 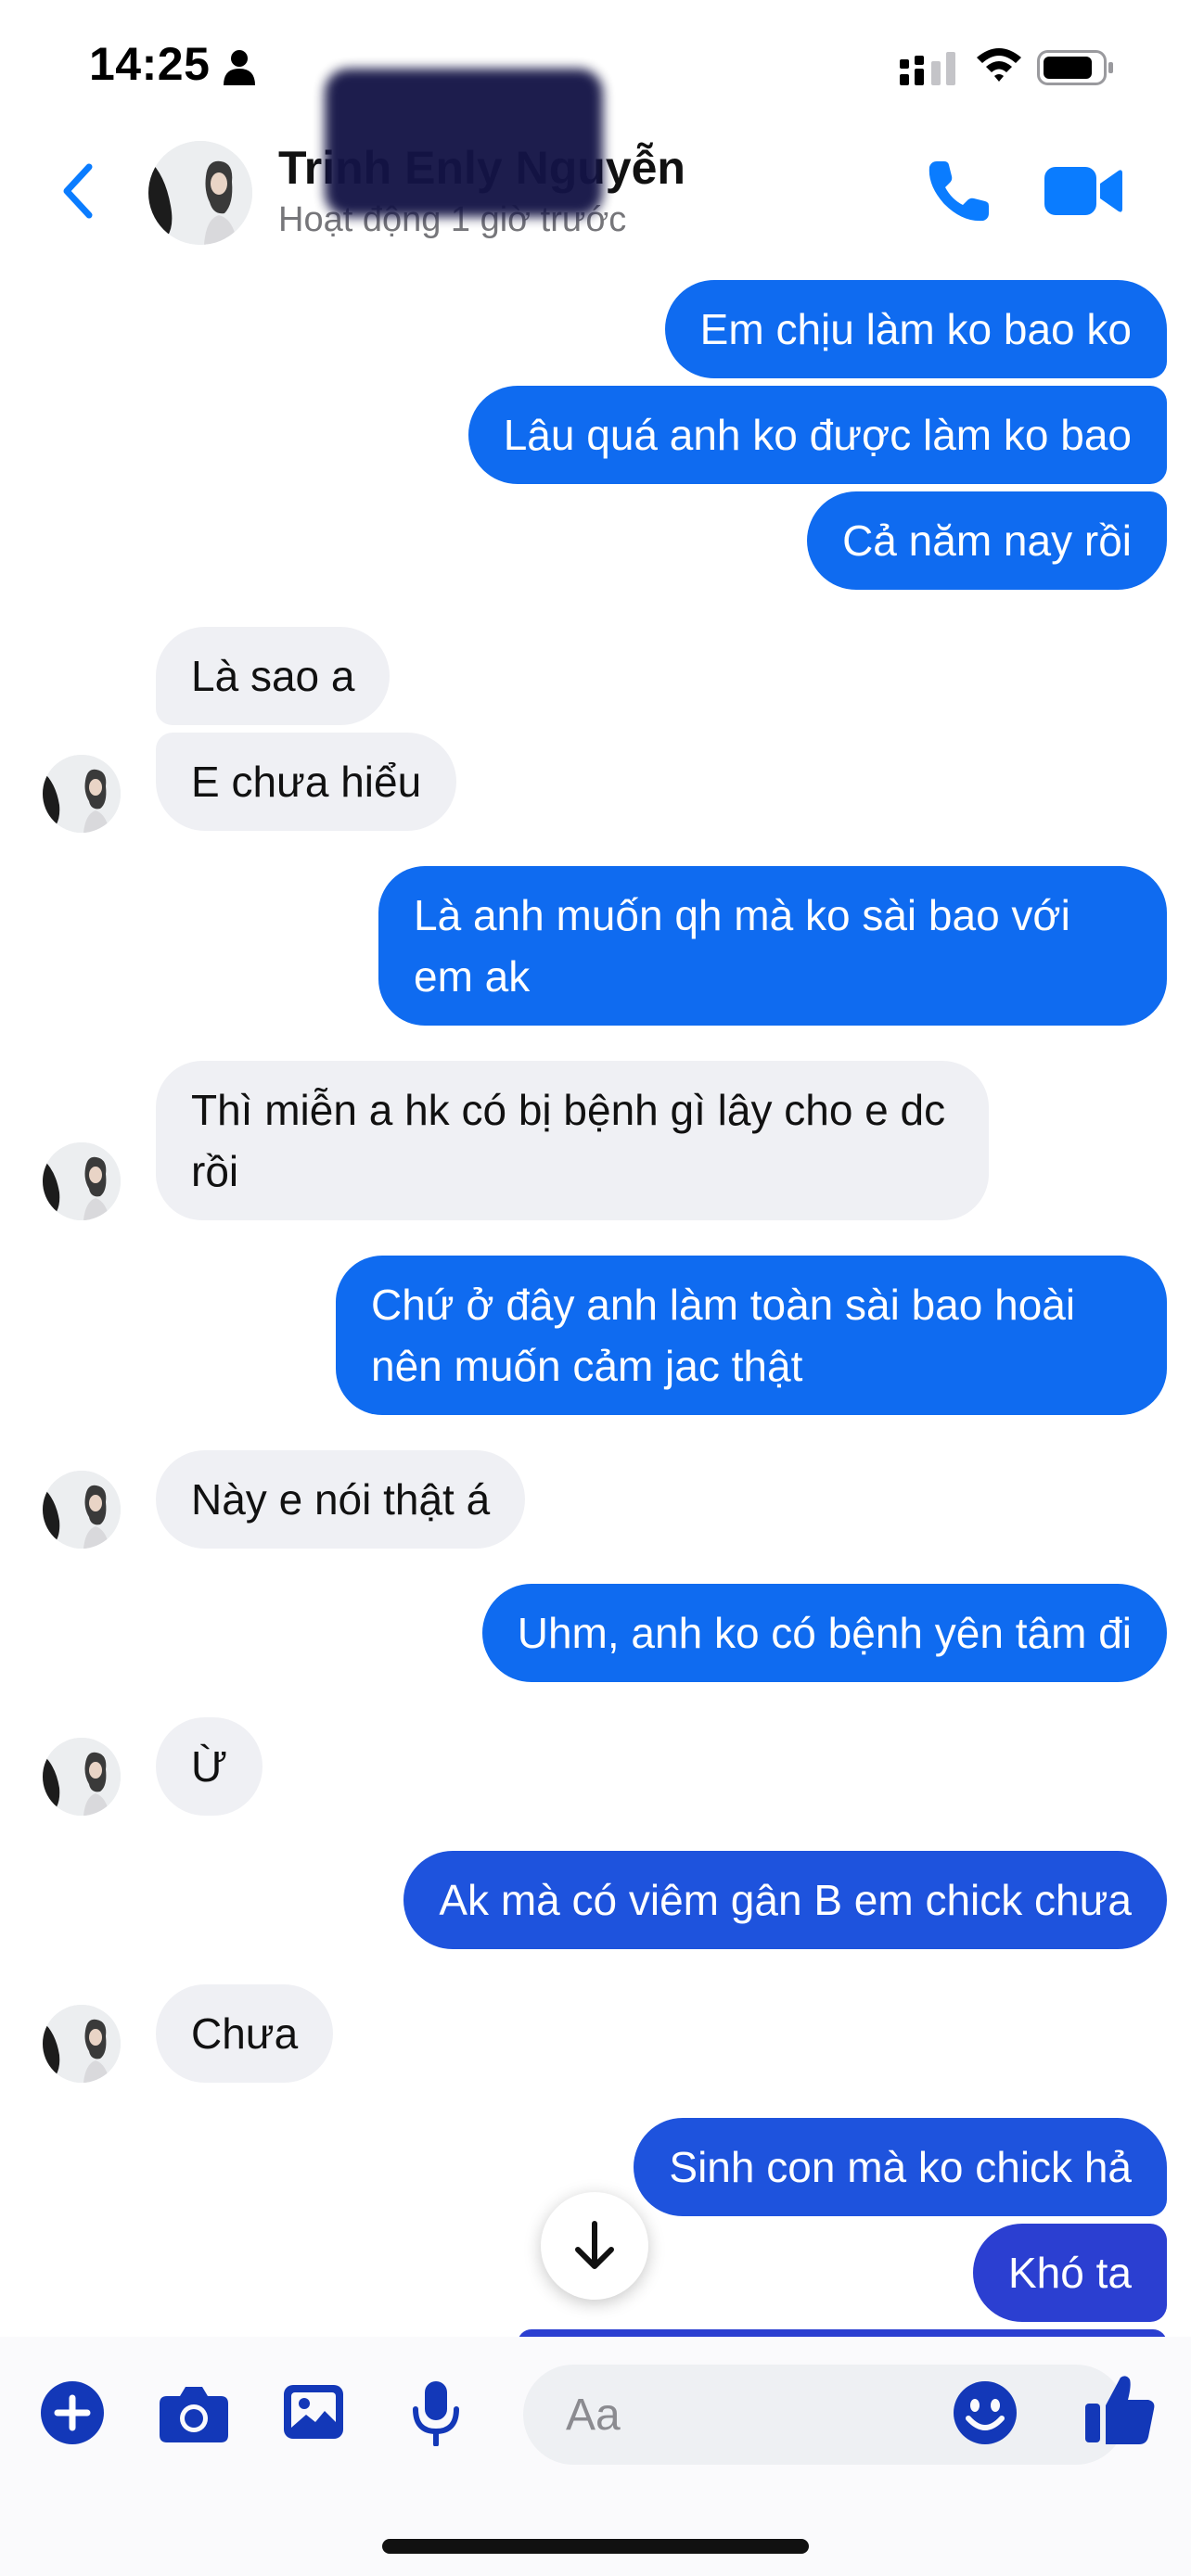 What do you see at coordinates (900, 2167) in the screenshot?
I see `message-outgoing: Sinh con mà ko chick hả` at bounding box center [900, 2167].